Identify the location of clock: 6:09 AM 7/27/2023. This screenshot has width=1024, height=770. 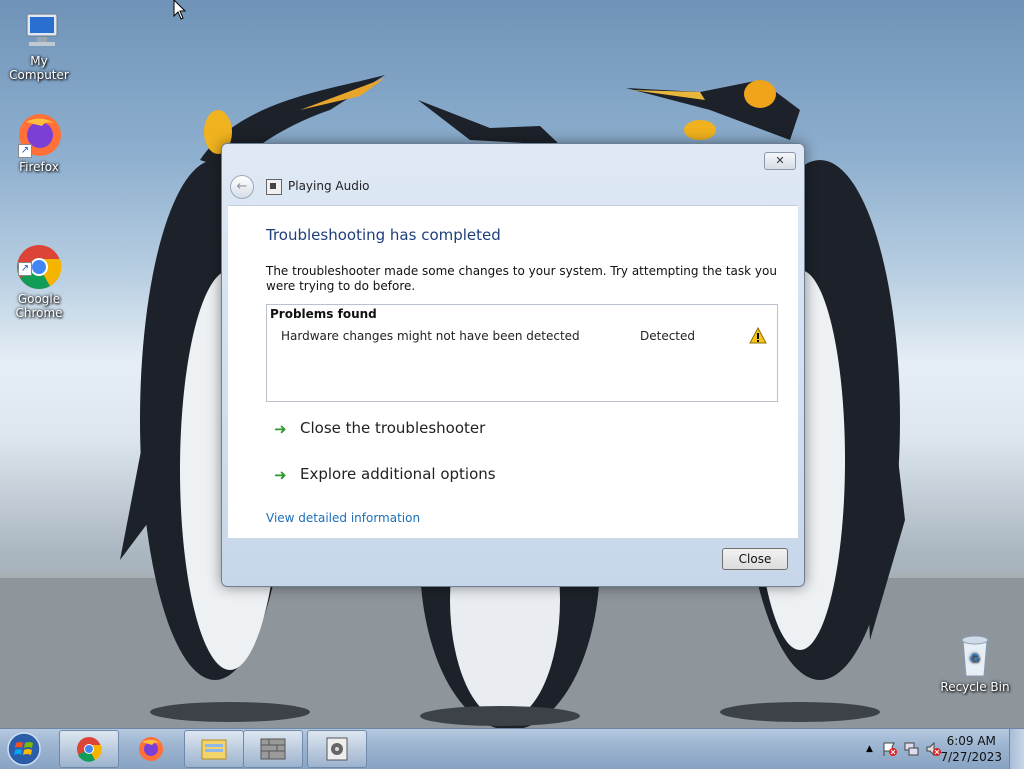
(971, 749).